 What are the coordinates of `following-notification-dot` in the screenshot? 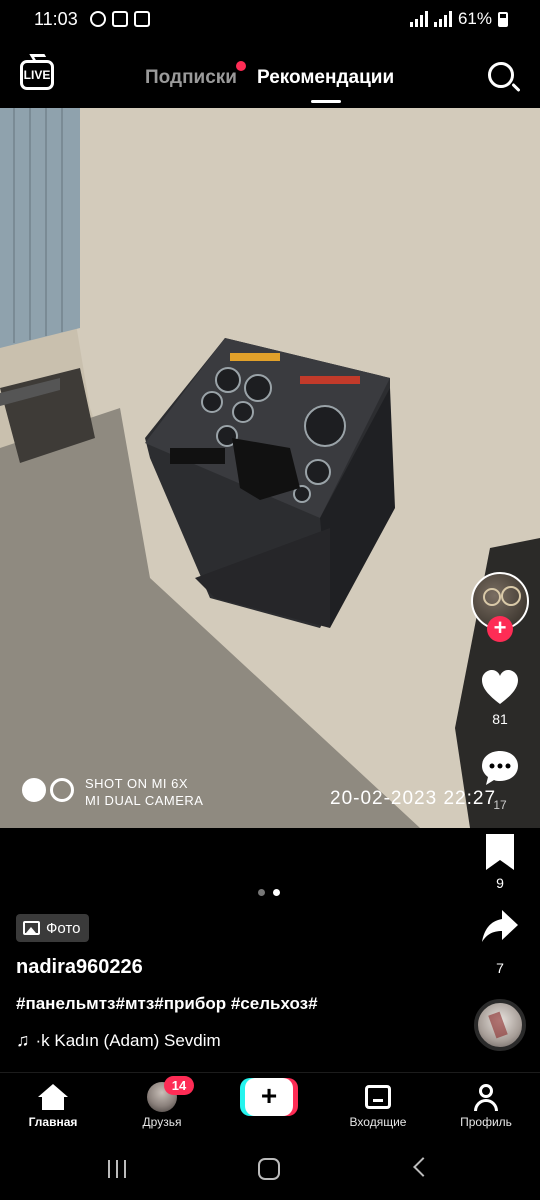 It's located at (241, 66).